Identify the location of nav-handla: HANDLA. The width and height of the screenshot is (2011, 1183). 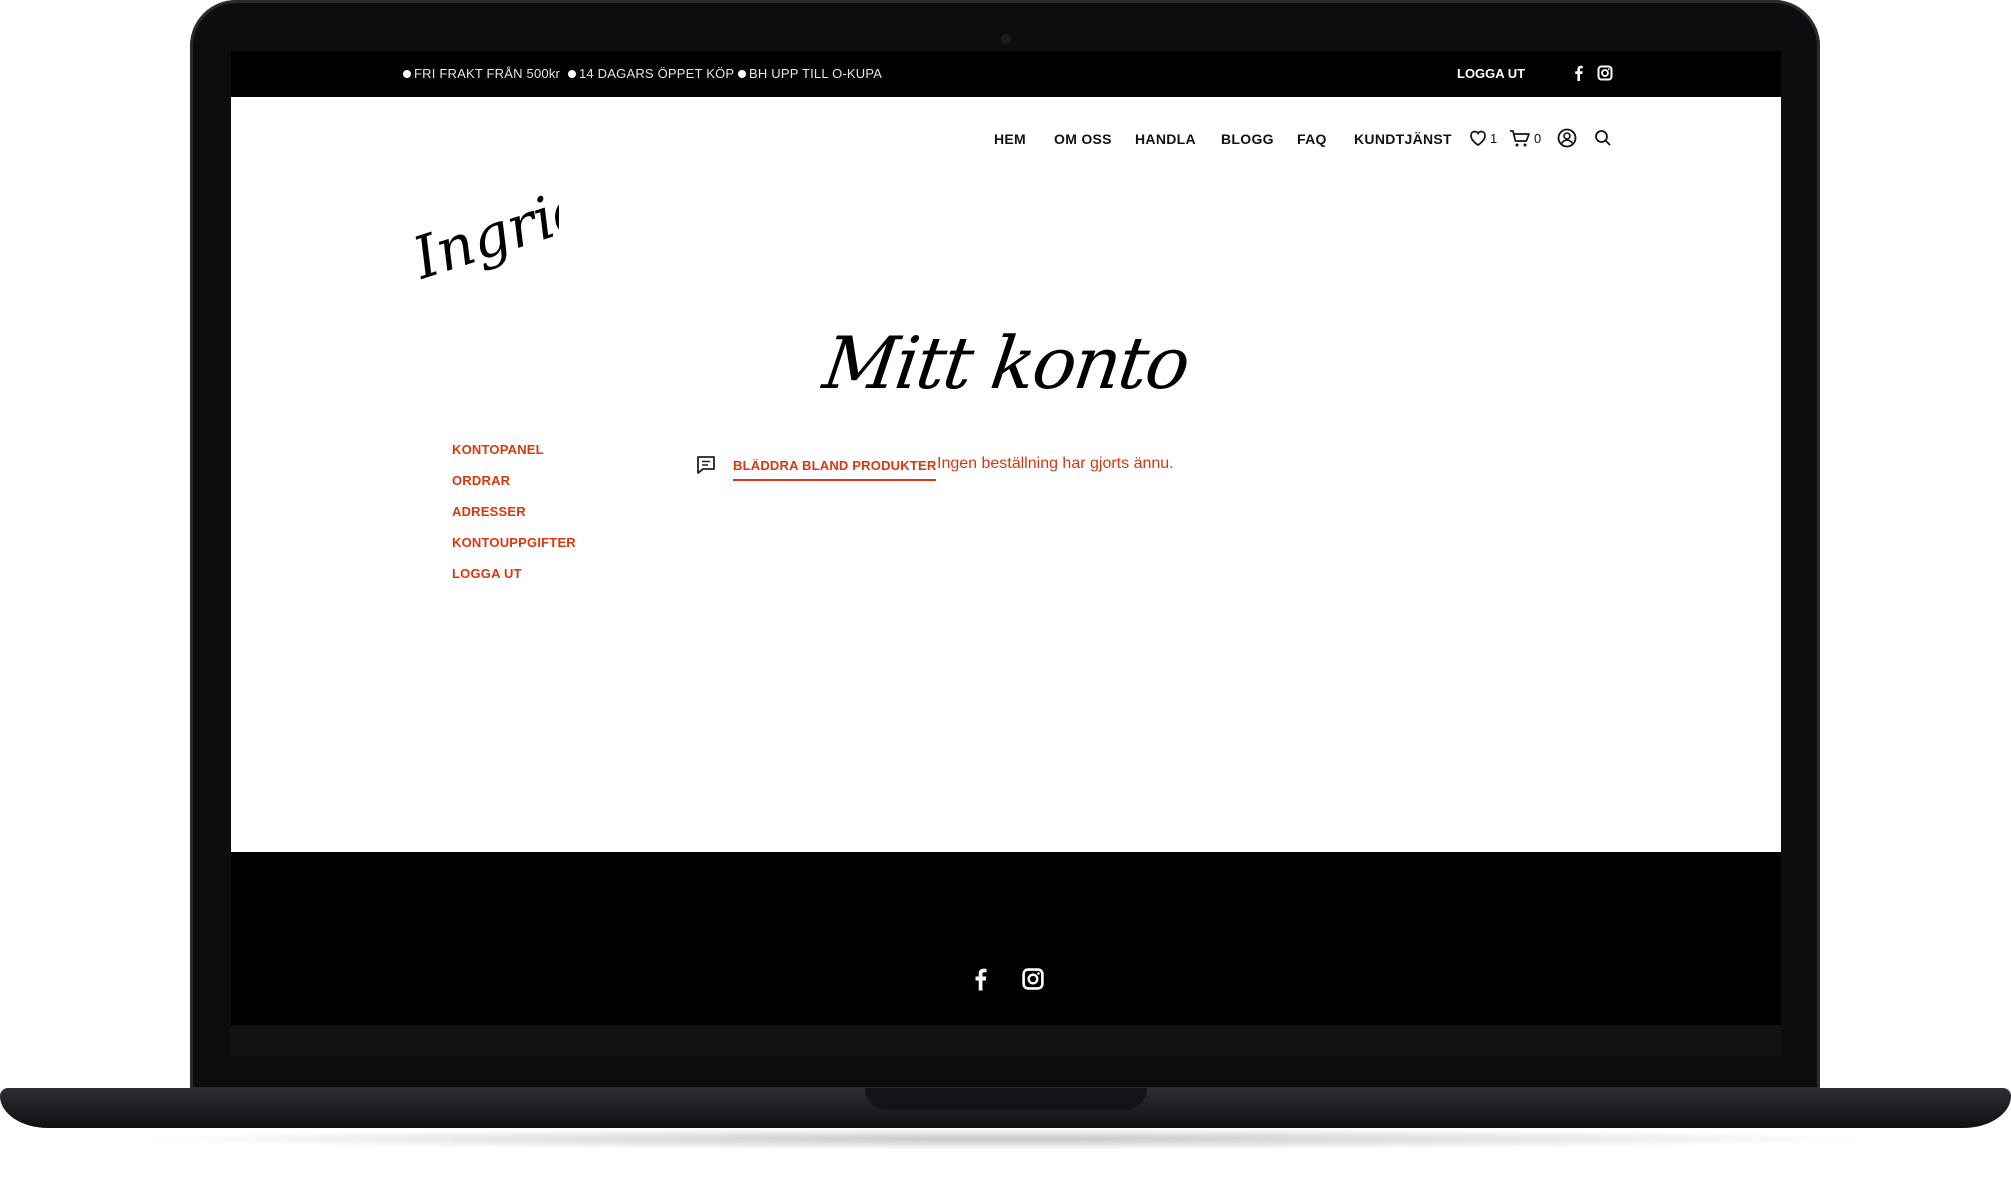
(1165, 139).